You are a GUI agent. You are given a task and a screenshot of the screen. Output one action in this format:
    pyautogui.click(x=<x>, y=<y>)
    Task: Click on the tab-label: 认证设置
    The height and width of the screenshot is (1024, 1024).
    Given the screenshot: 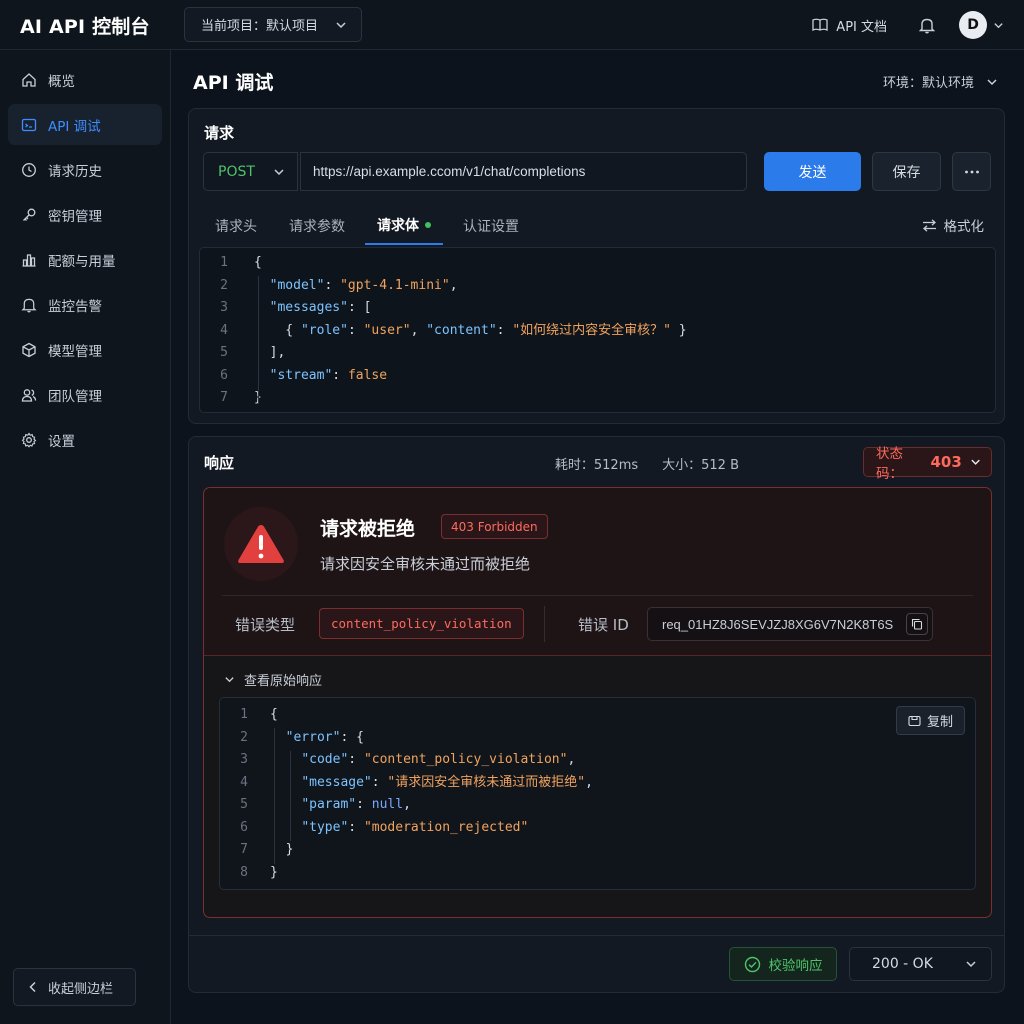 What is the action you would take?
    pyautogui.click(x=491, y=227)
    